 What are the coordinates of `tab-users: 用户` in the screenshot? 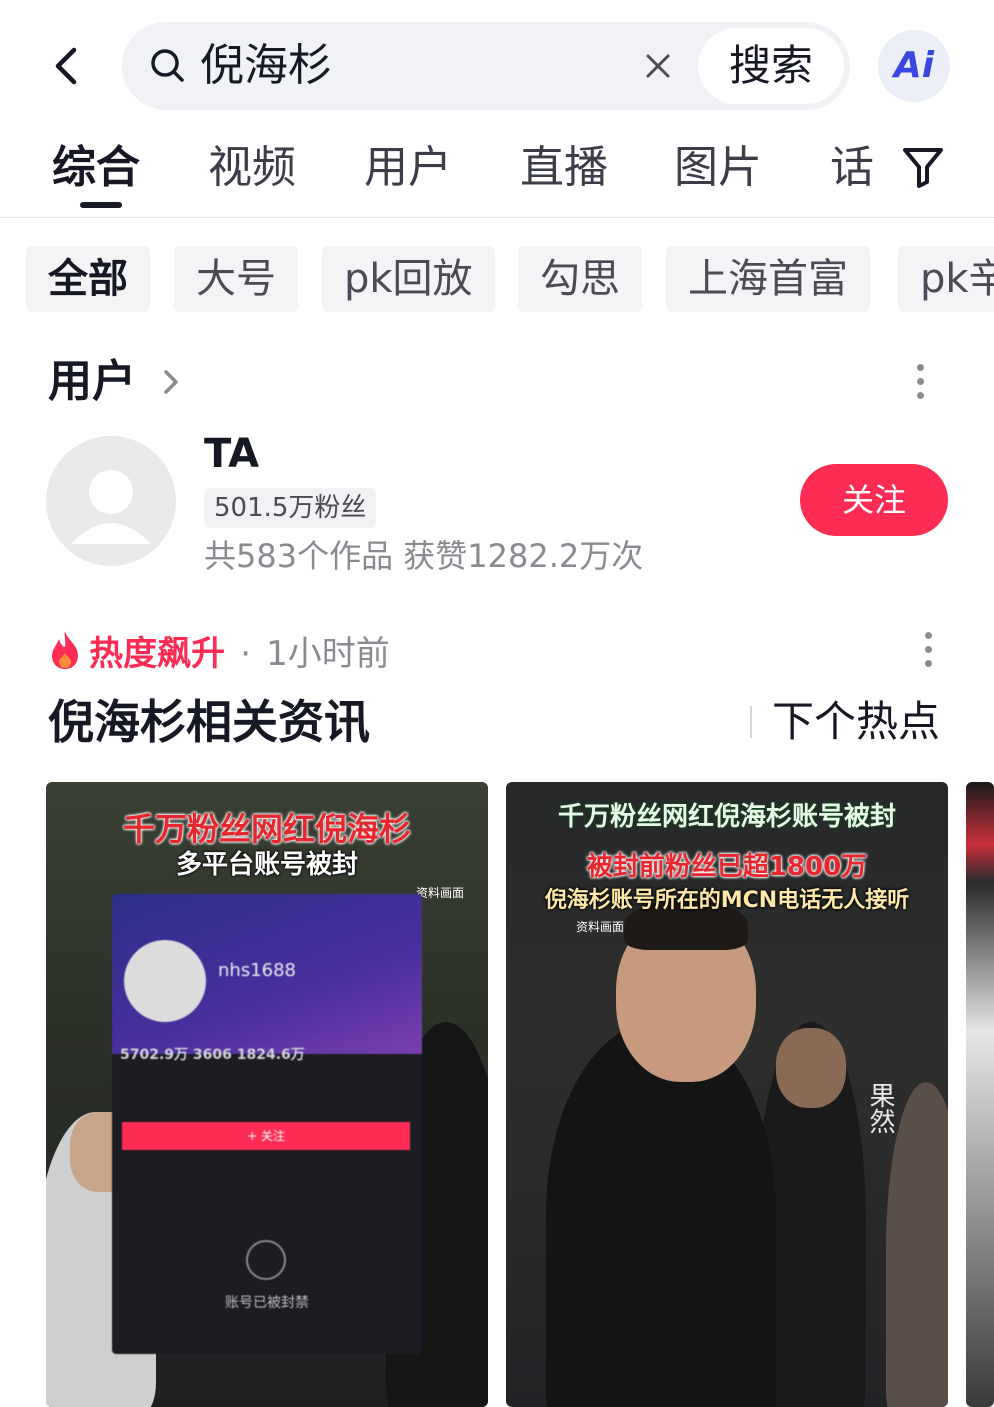 It's located at (408, 168).